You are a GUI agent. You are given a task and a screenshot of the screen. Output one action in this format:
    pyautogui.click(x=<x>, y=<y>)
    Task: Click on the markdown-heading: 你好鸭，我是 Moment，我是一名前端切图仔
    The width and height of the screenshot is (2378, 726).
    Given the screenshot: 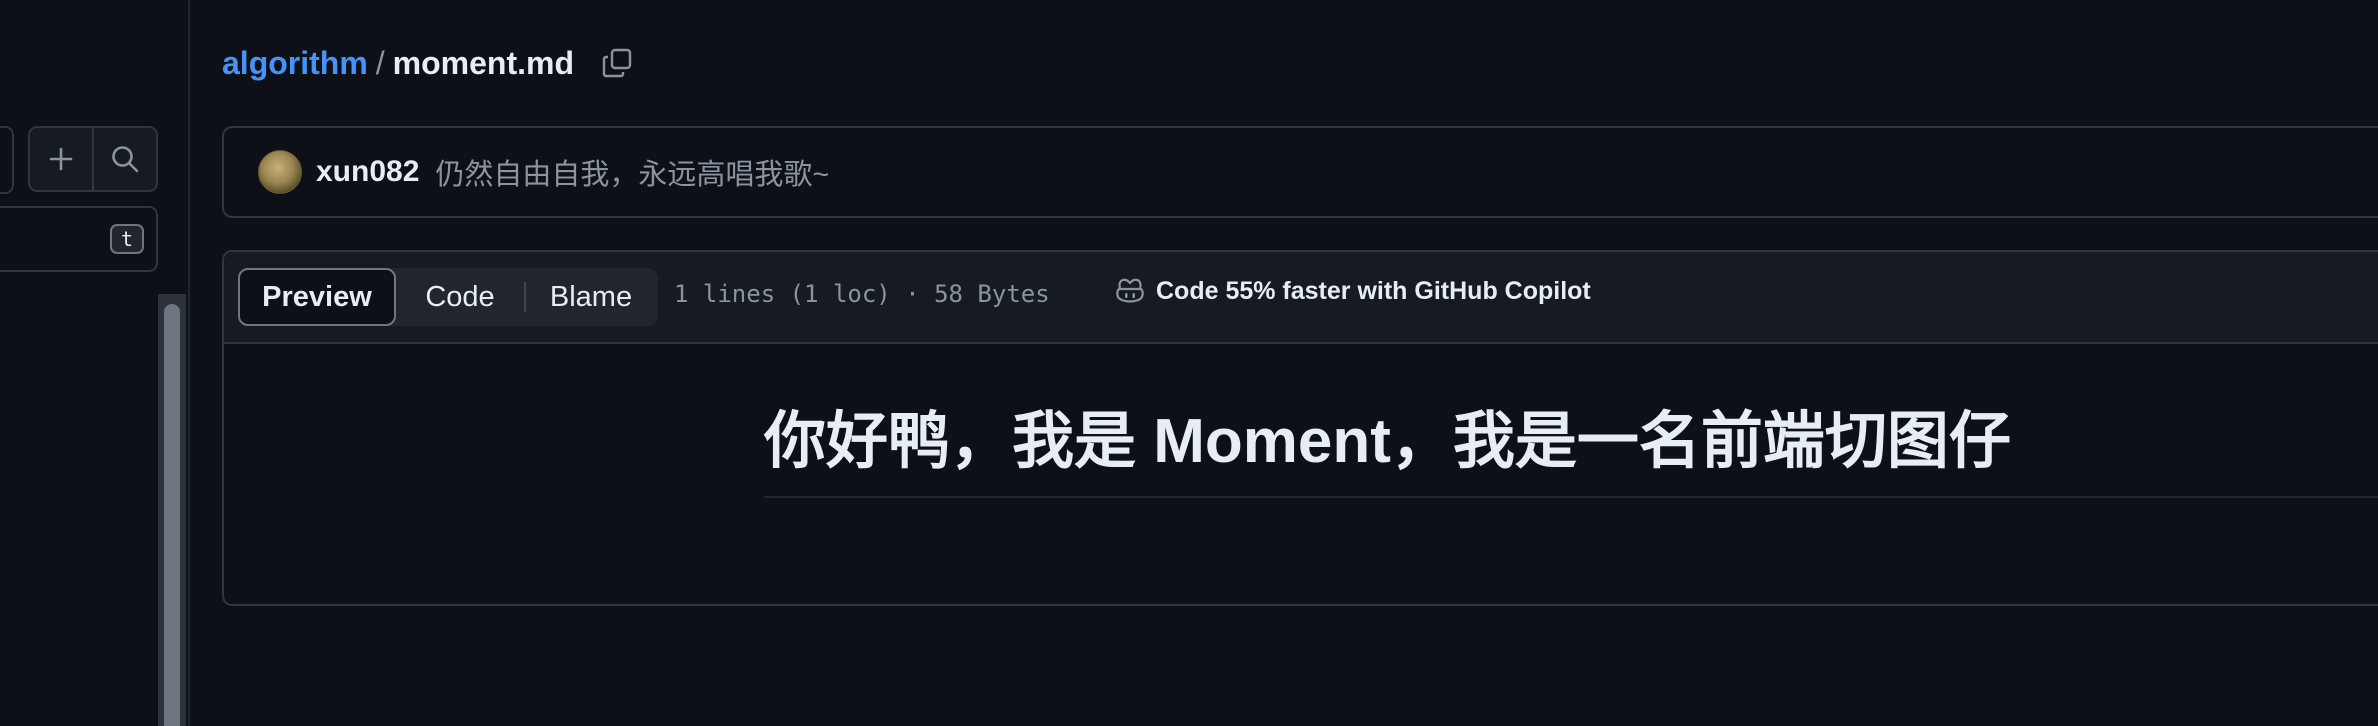 What is the action you would take?
    pyautogui.click(x=1571, y=450)
    